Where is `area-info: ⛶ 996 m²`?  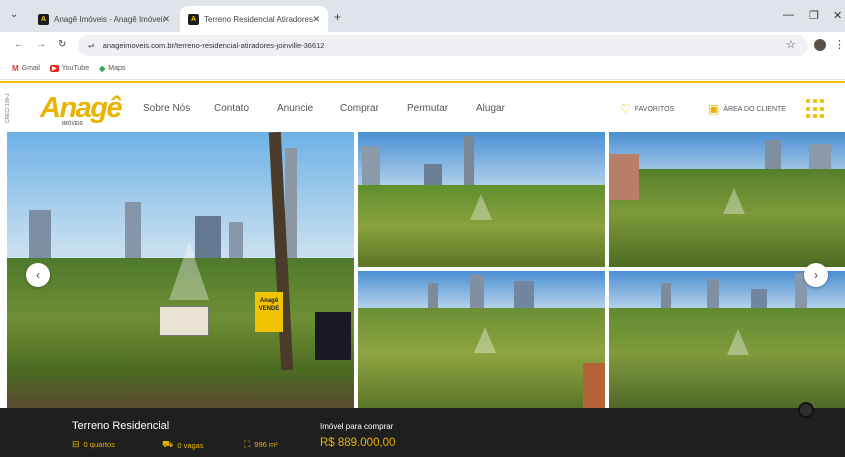 area-info: ⛶ 996 m² is located at coordinates (261, 444).